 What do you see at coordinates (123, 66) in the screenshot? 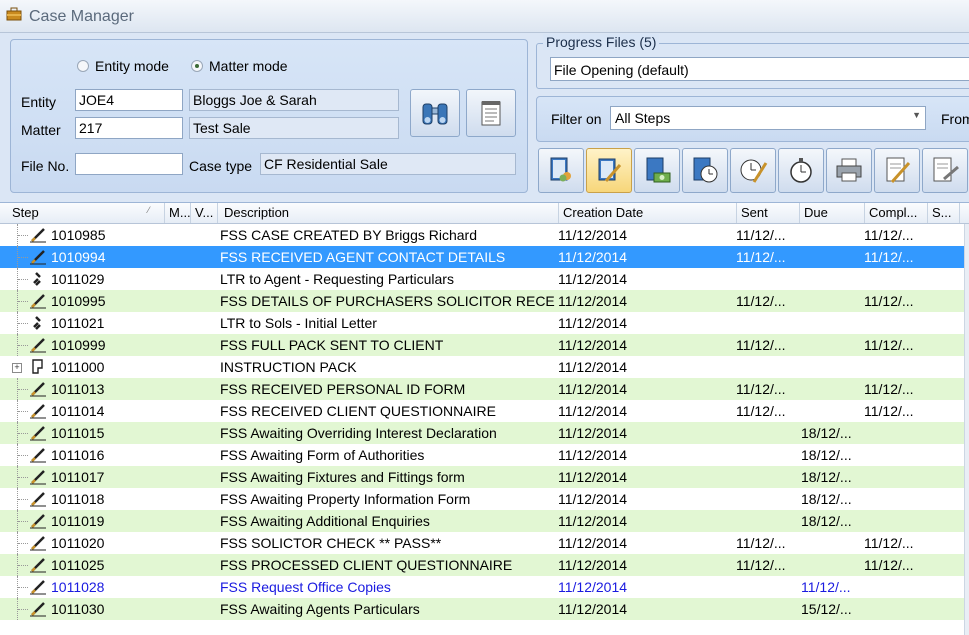
I see `entity-mode-radio: Entity mode` at bounding box center [123, 66].